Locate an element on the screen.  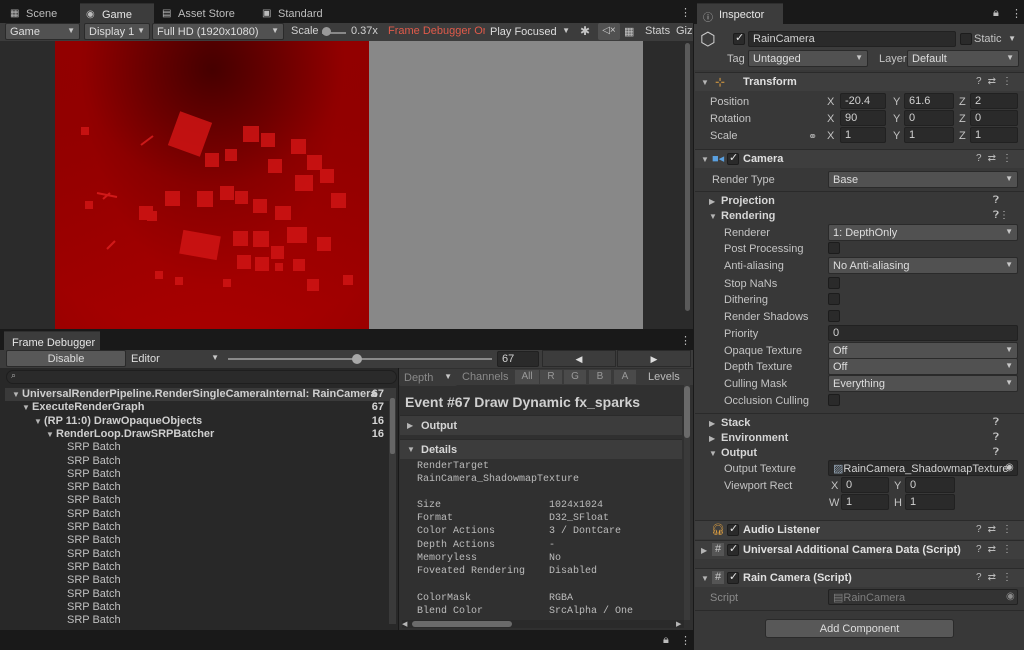
output-foldout-inspector: Output is located at coordinates (739, 453).